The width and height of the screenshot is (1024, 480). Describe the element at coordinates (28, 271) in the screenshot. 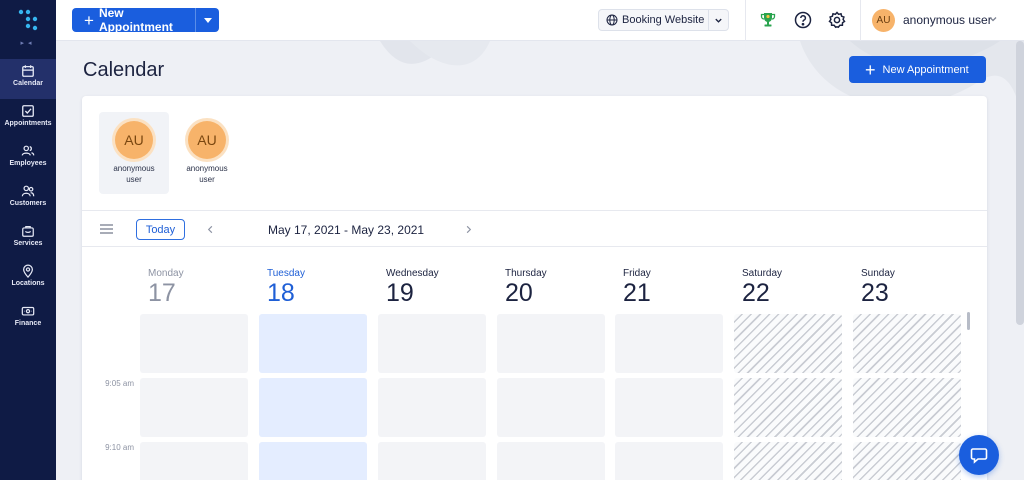

I see `map-pin-icon` at that location.